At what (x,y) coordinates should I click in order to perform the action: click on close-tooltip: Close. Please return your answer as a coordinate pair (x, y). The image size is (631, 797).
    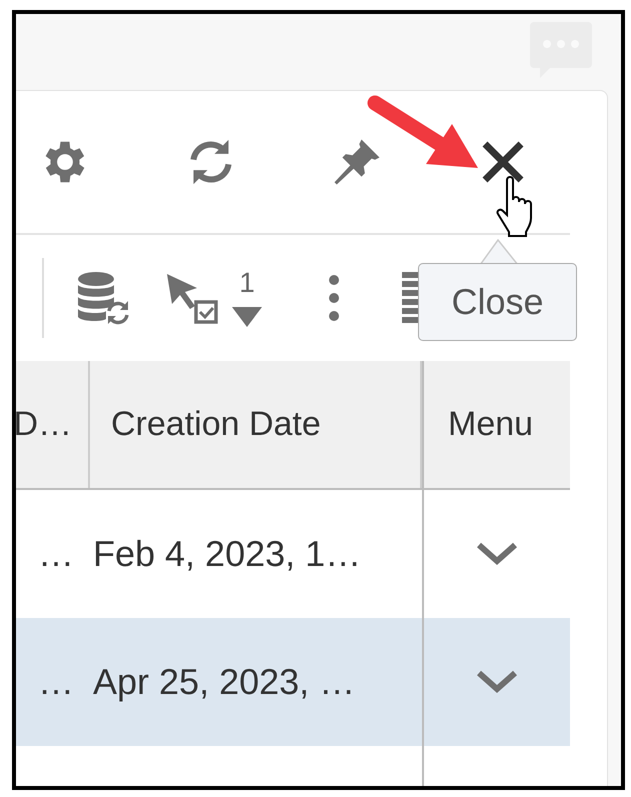
    Looking at the image, I should click on (497, 290).